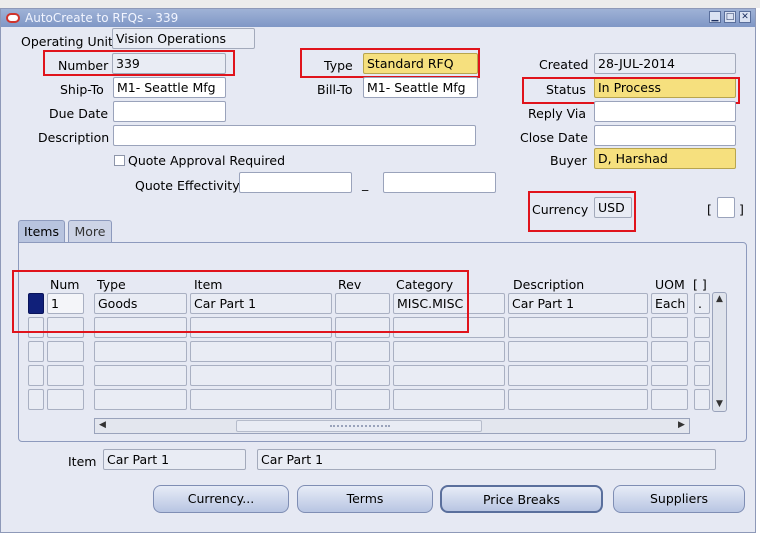 The height and width of the screenshot is (535, 760). What do you see at coordinates (36, 303) in the screenshot?
I see `row-selector-selected` at bounding box center [36, 303].